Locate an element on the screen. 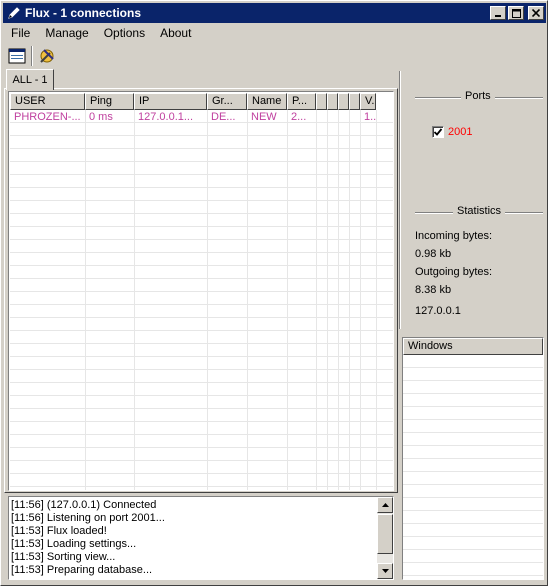  cell-ping: 0 ms is located at coordinates (101, 117).